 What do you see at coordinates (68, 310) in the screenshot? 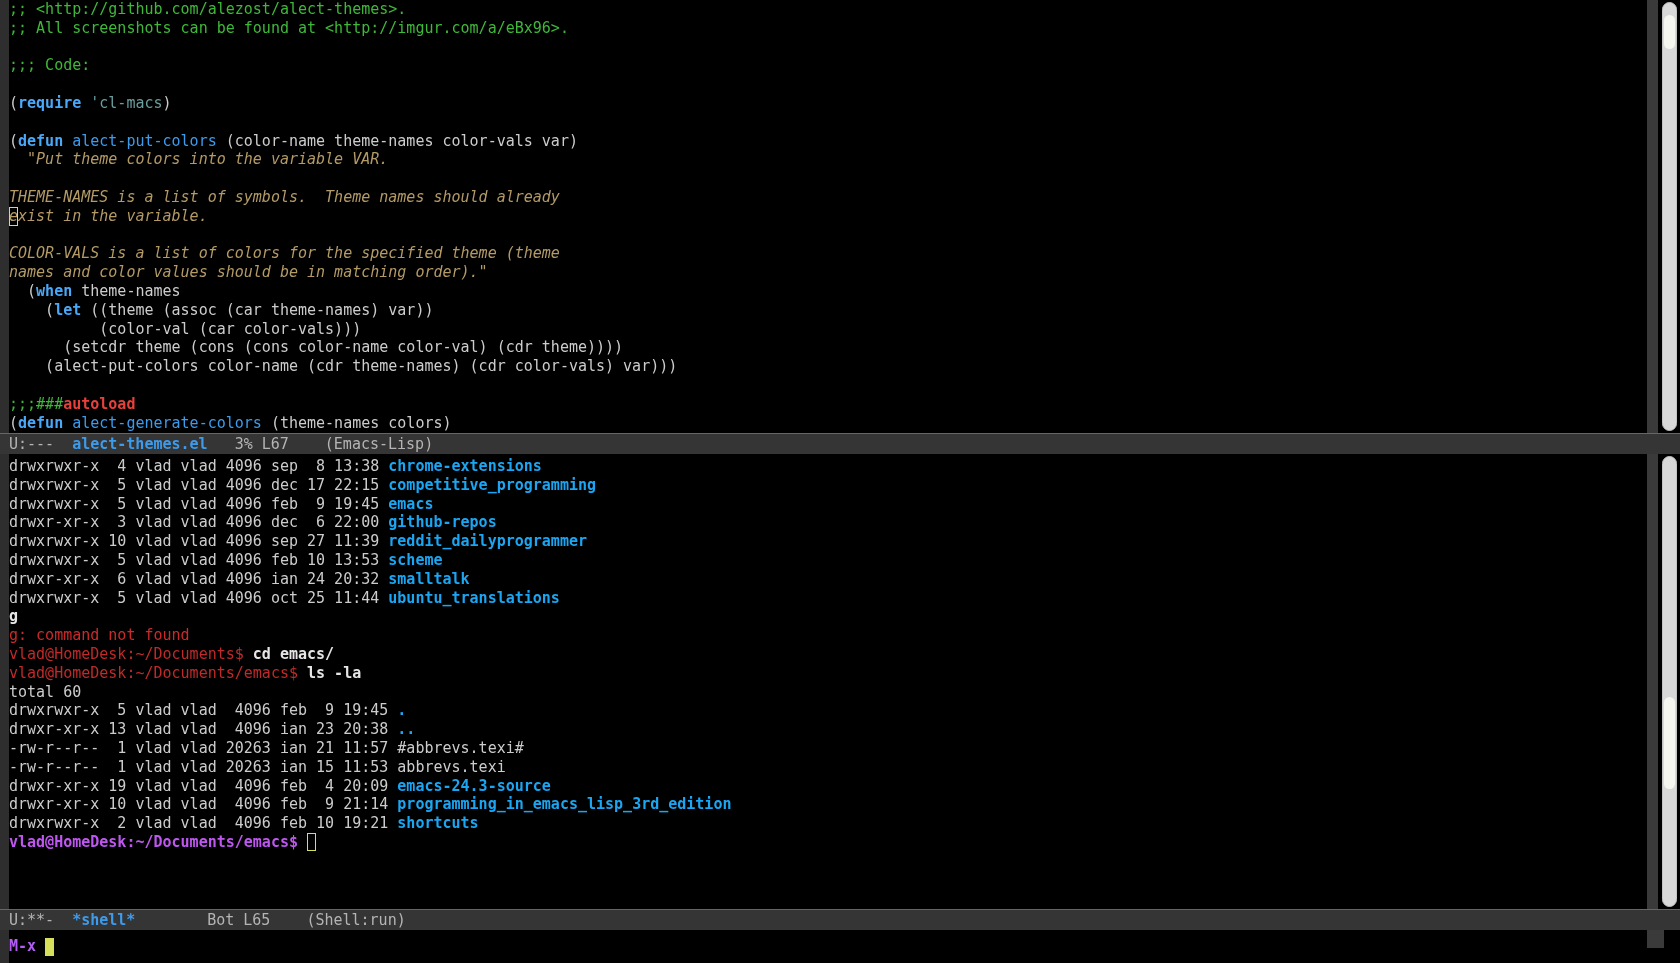
I see `code-keyword: let` at bounding box center [68, 310].